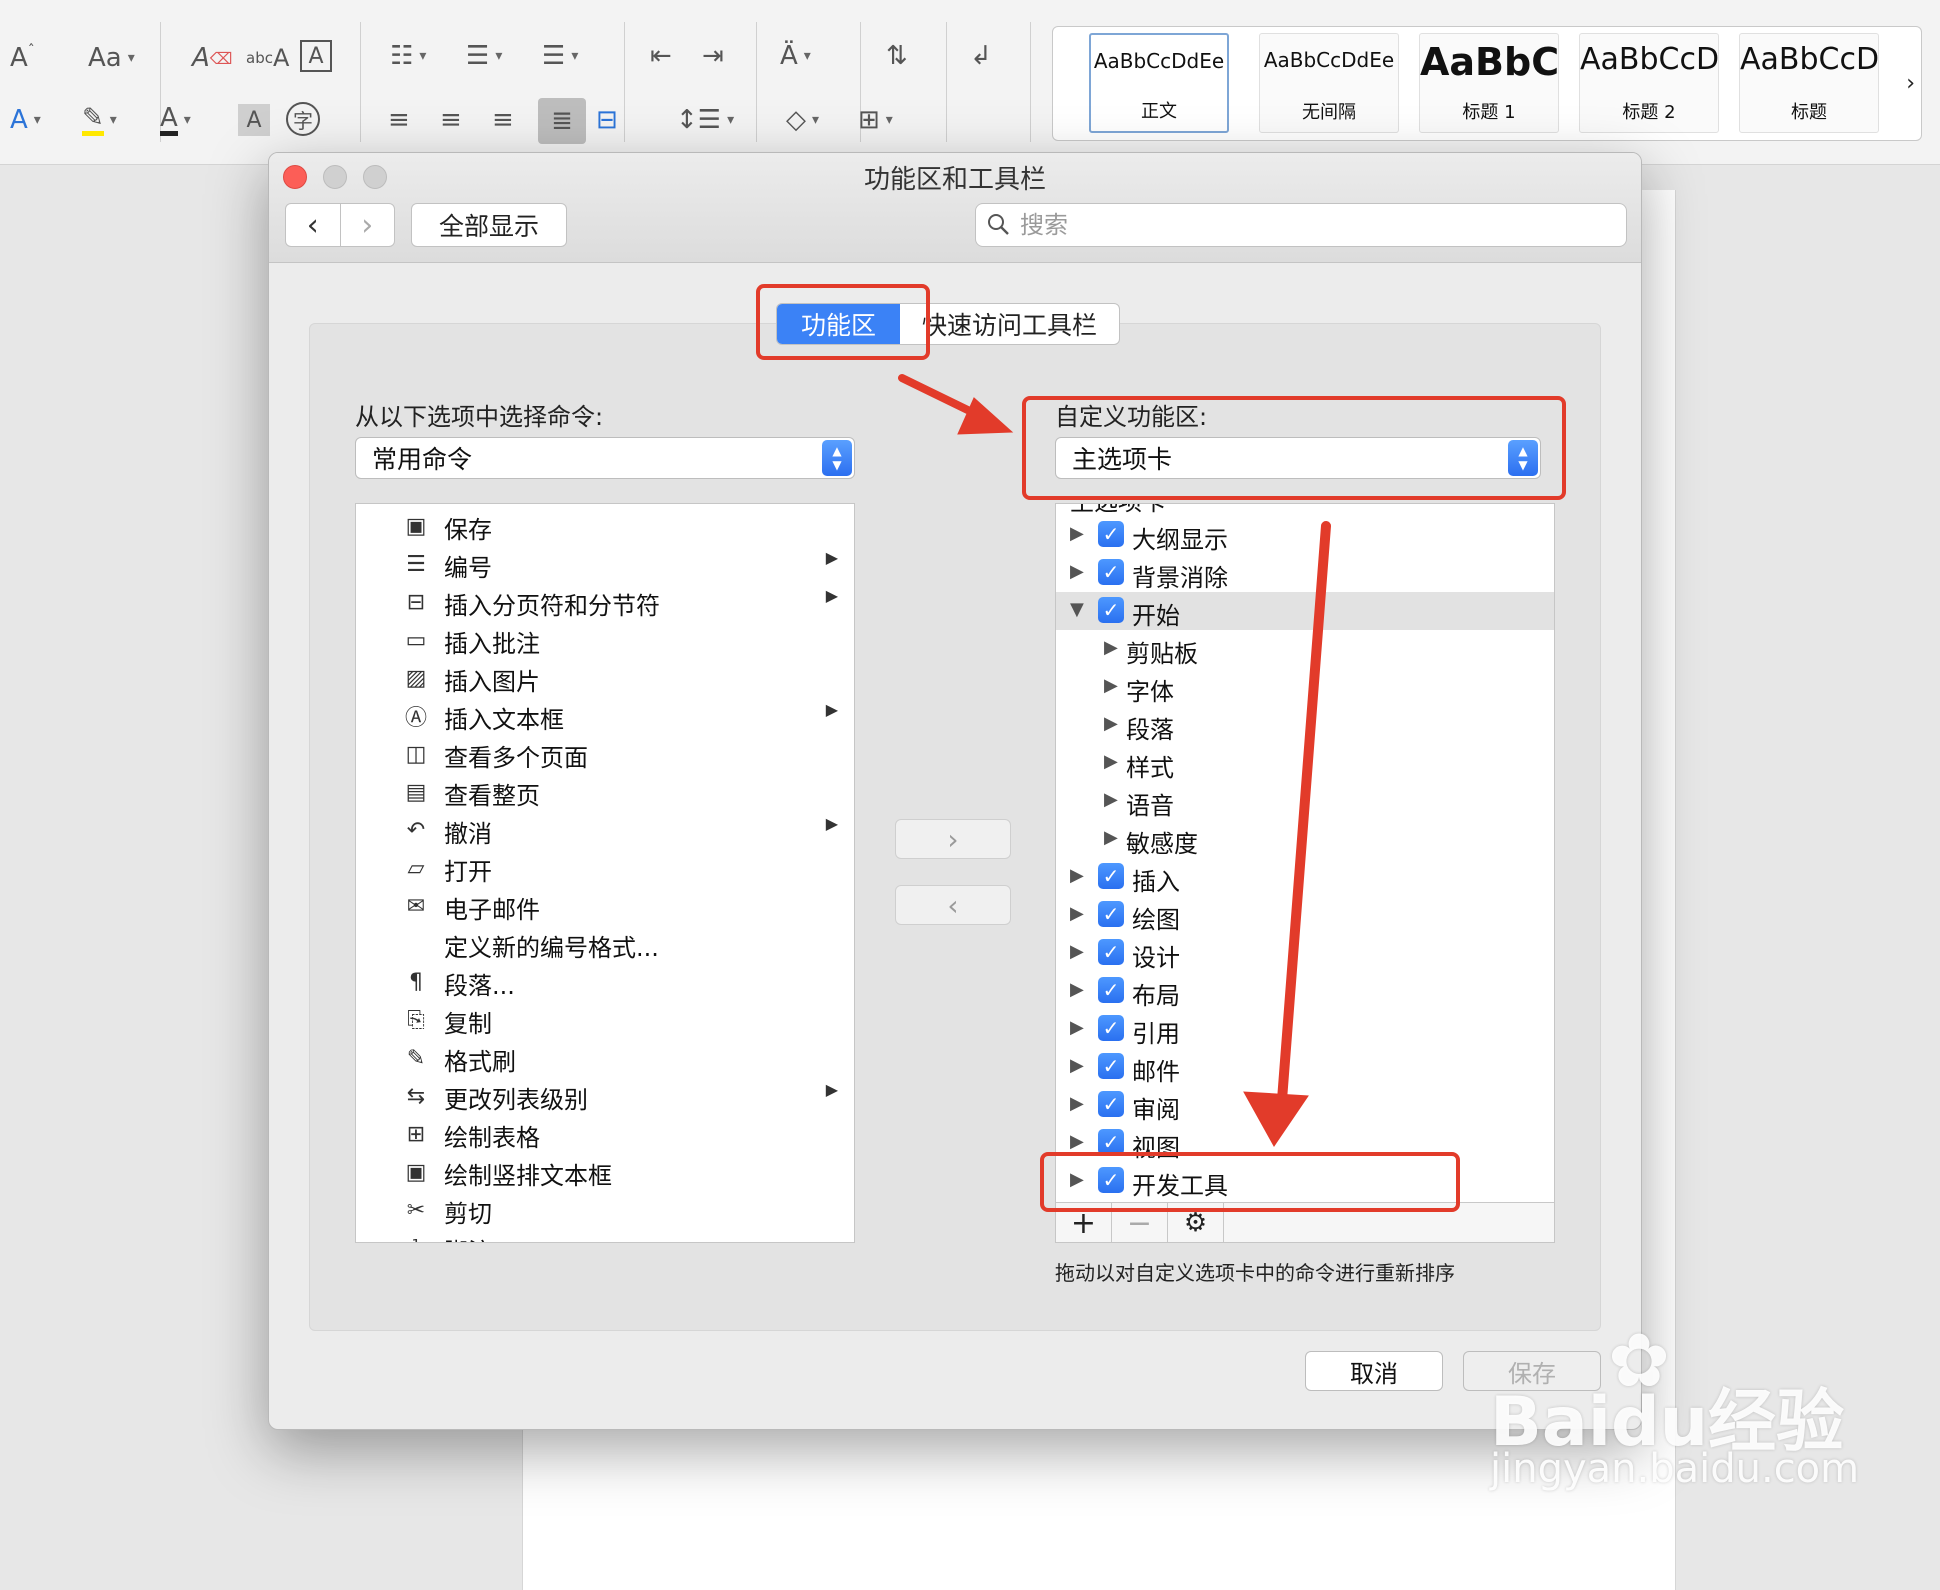 The height and width of the screenshot is (1590, 1940). Describe the element at coordinates (1305, 1067) in the screenshot. I see `tree-tab-item: ▶ ✓ 邮件` at that location.